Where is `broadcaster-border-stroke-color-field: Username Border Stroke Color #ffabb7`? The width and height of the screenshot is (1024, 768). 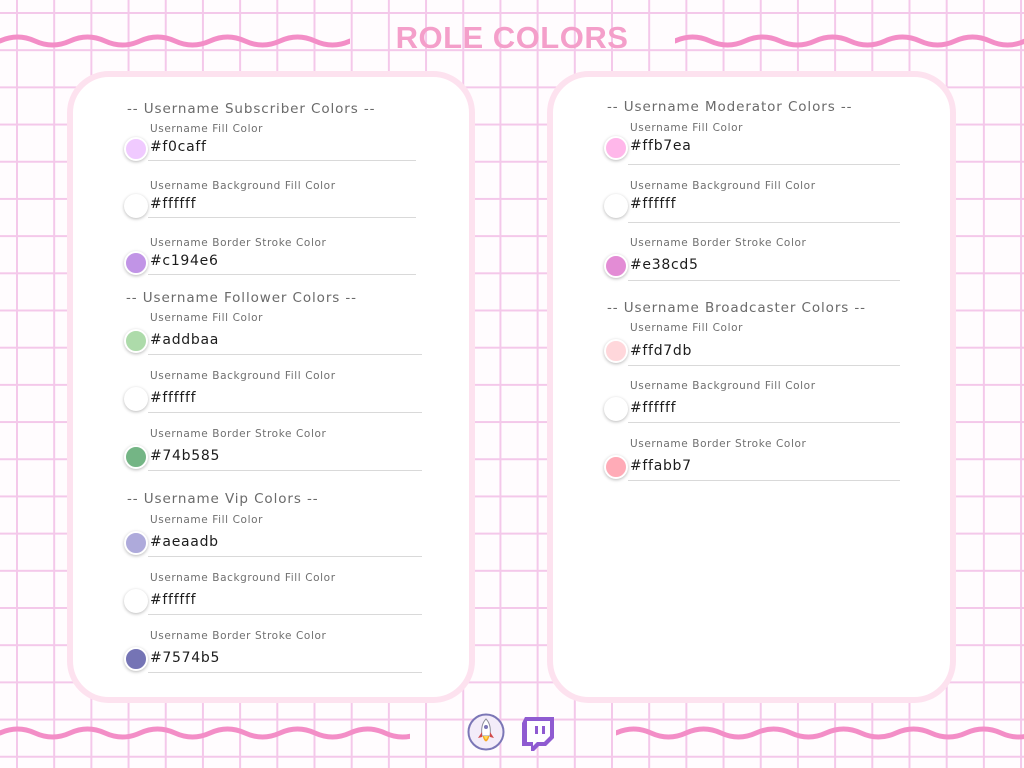
broadcaster-border-stroke-color-field: Username Border Stroke Color #ffabb7 is located at coordinates (754, 466).